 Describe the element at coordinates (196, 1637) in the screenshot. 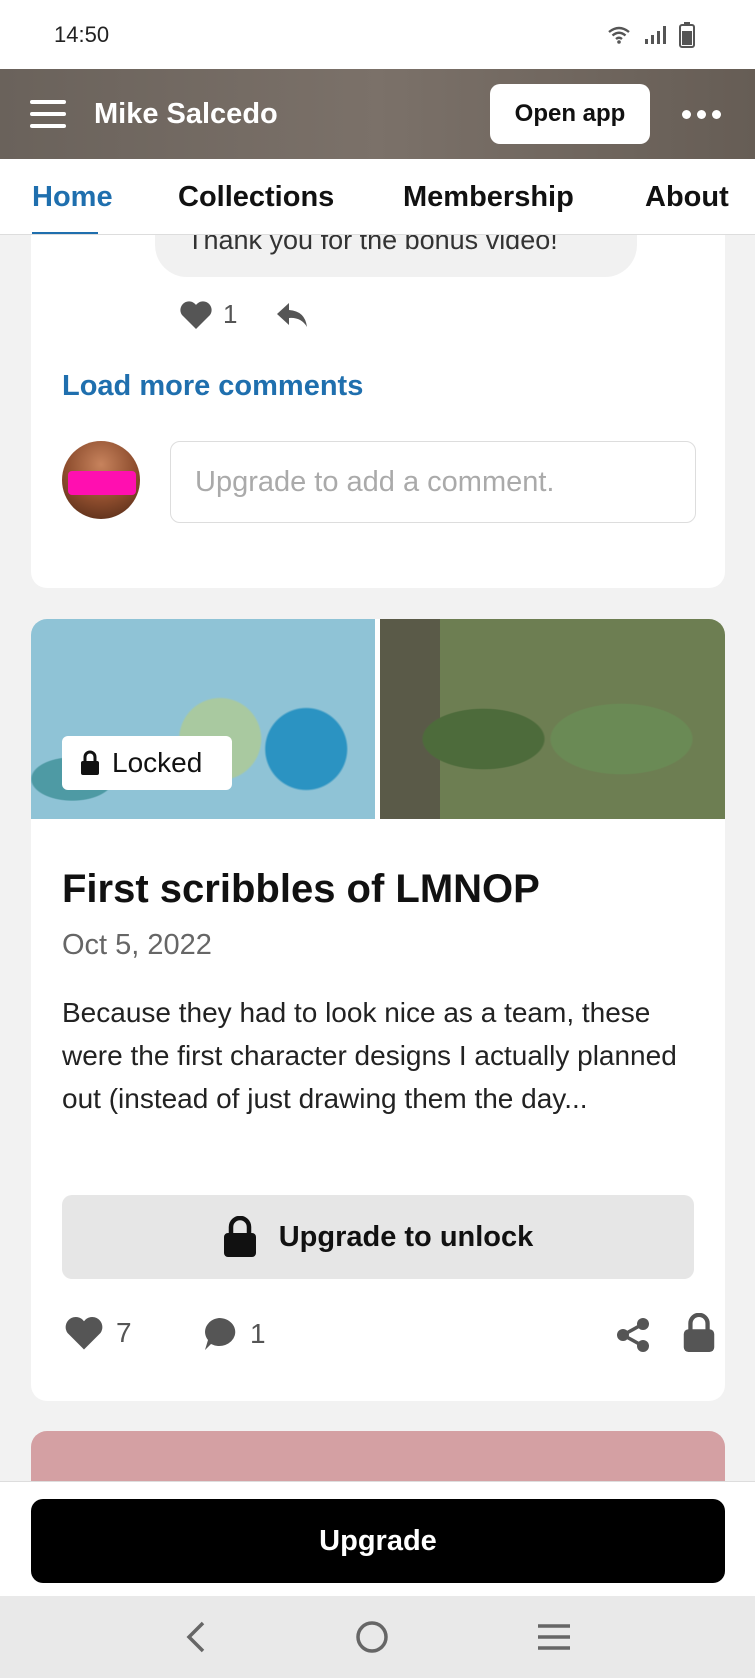

I see `back-icon` at that location.